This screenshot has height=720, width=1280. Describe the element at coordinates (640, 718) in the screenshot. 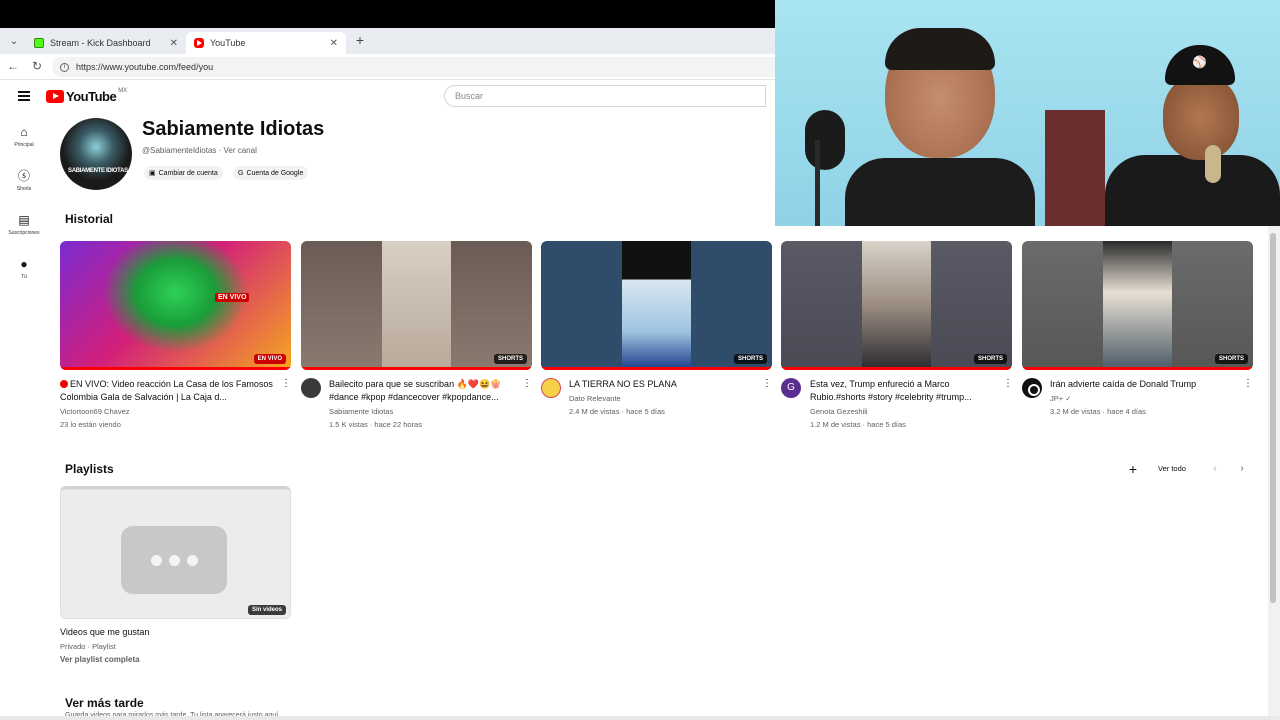

I see `bottom-edge` at that location.